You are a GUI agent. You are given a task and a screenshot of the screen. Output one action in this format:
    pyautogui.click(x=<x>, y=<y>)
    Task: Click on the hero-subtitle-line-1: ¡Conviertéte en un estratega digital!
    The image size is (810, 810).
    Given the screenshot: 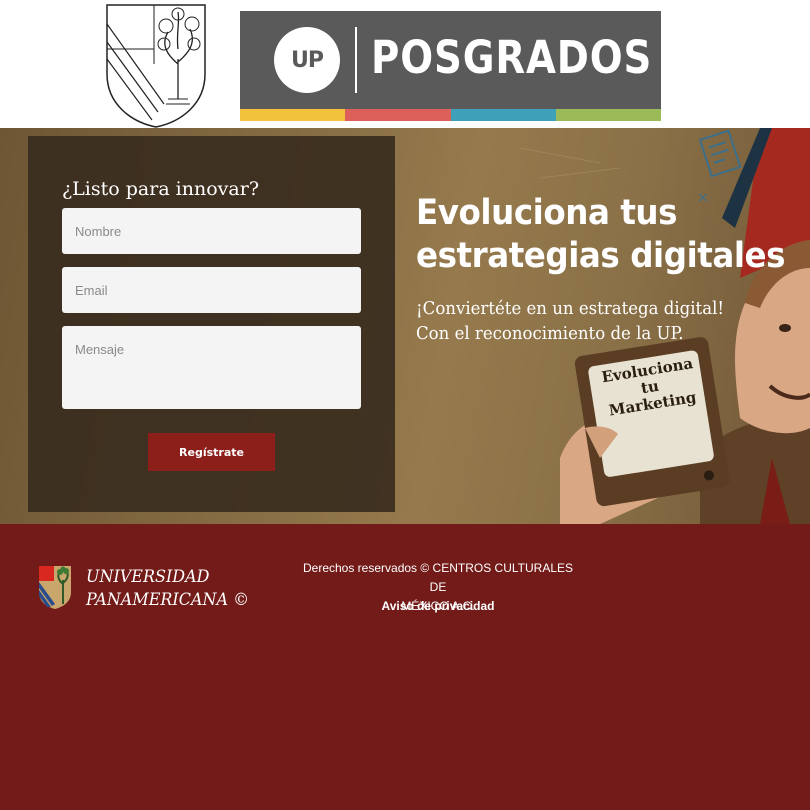 What is the action you would take?
    pyautogui.click(x=570, y=308)
    